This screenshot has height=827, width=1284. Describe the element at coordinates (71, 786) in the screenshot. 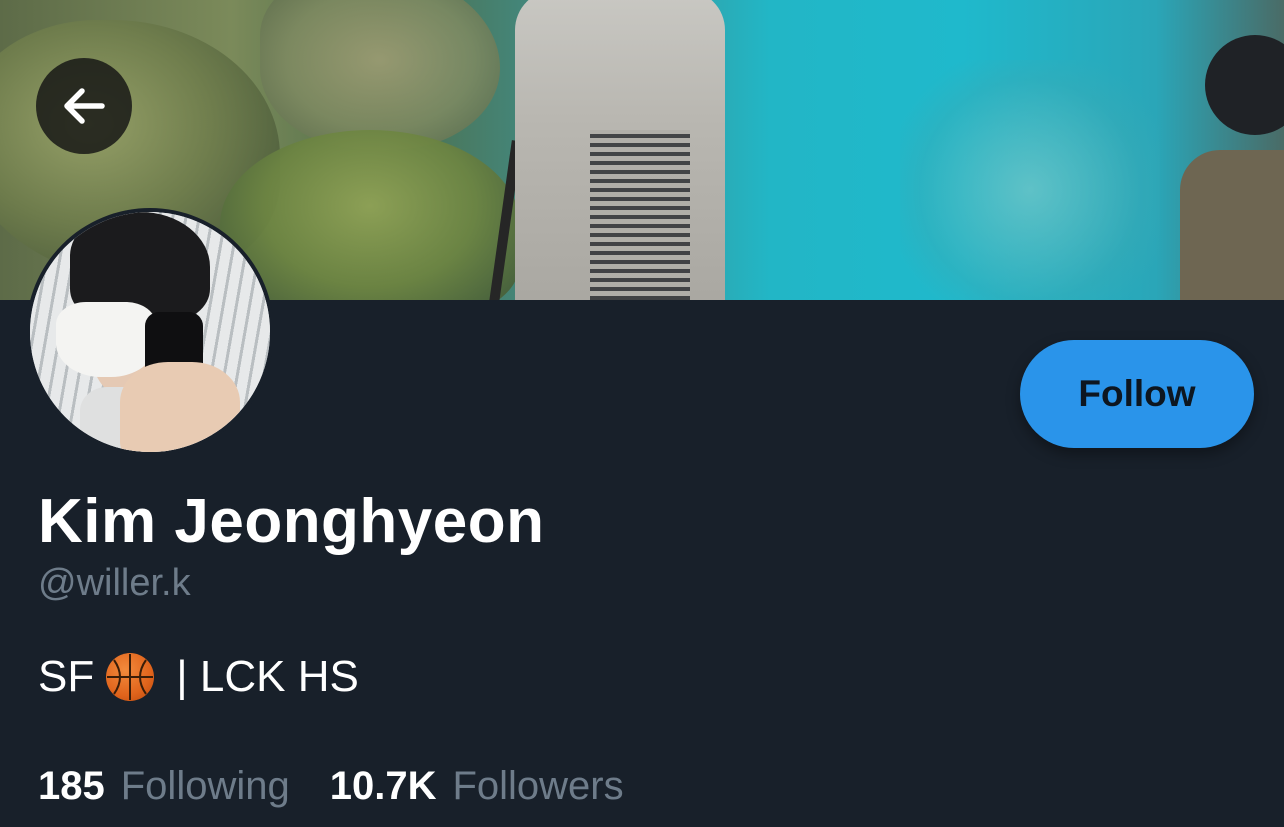

I see `following-count: 185` at that location.